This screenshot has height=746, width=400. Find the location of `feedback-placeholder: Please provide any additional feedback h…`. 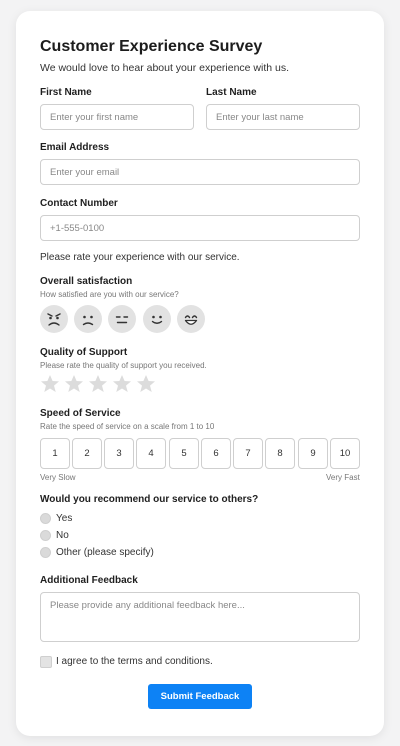

feedback-placeholder: Please provide any additional feedback h… is located at coordinates (147, 605).